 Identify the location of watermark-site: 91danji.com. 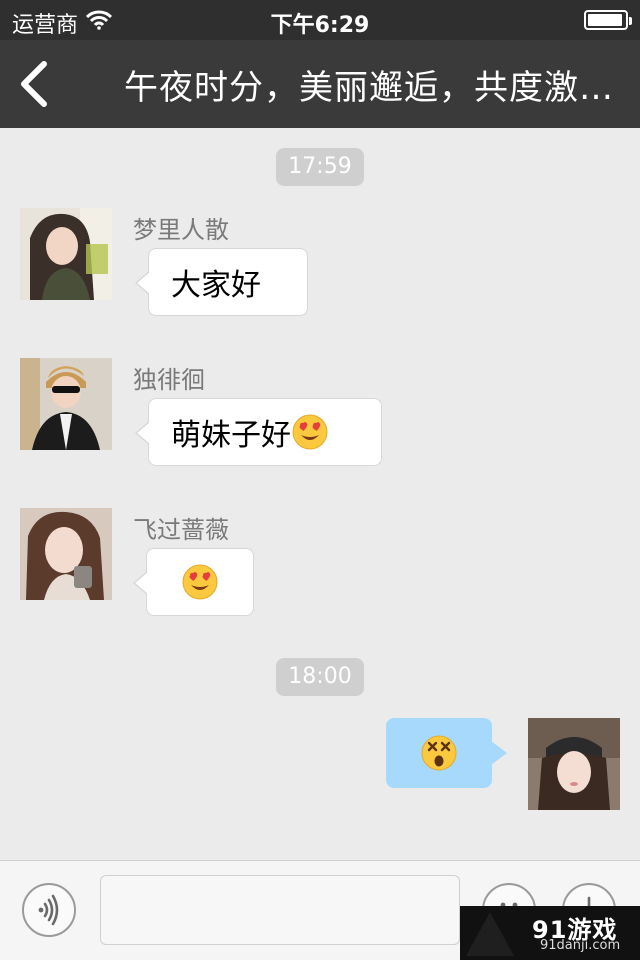
(580, 945).